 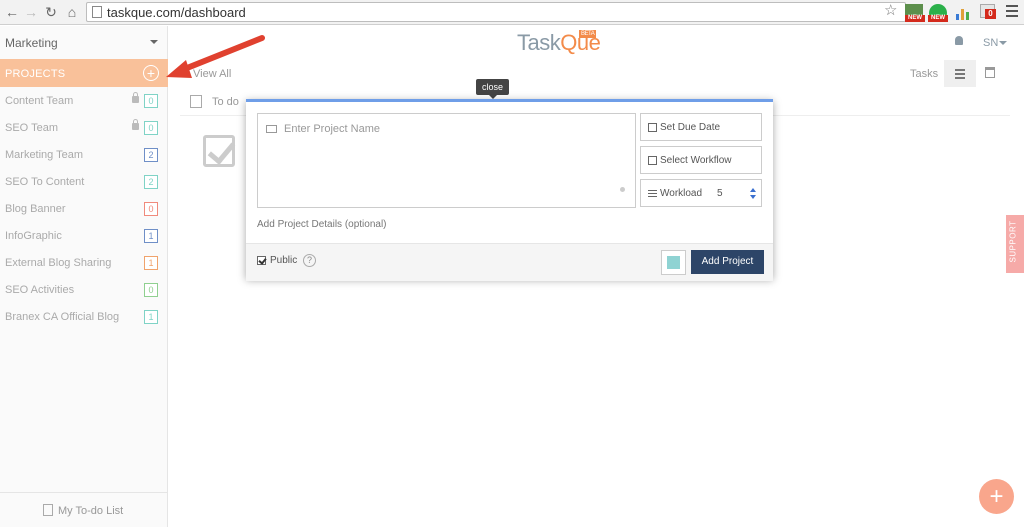 I want to click on bars-icon, so click(x=652, y=194).